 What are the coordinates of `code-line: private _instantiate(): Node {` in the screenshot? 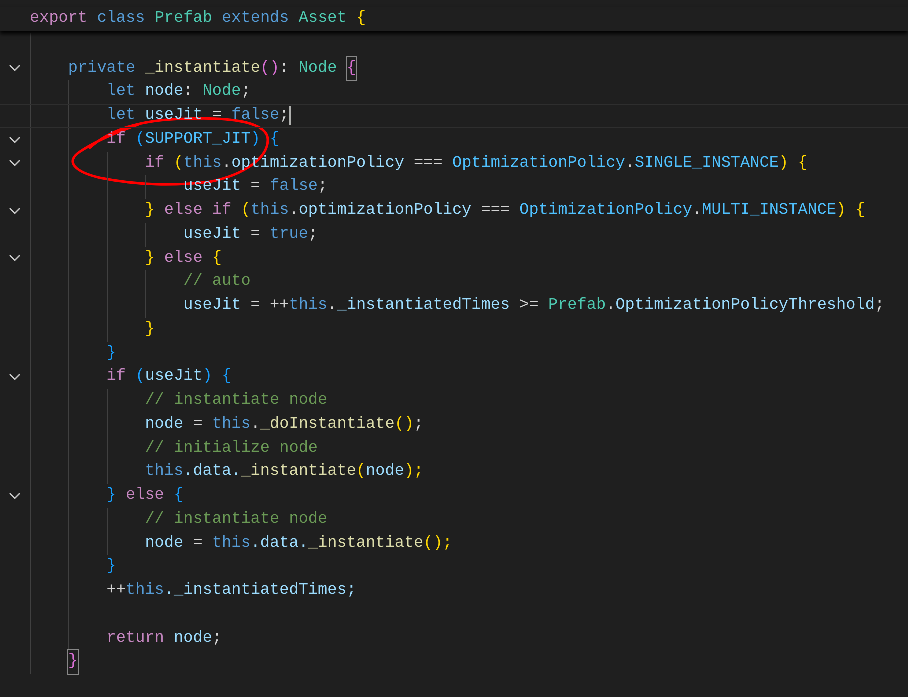 It's located at (212, 68).